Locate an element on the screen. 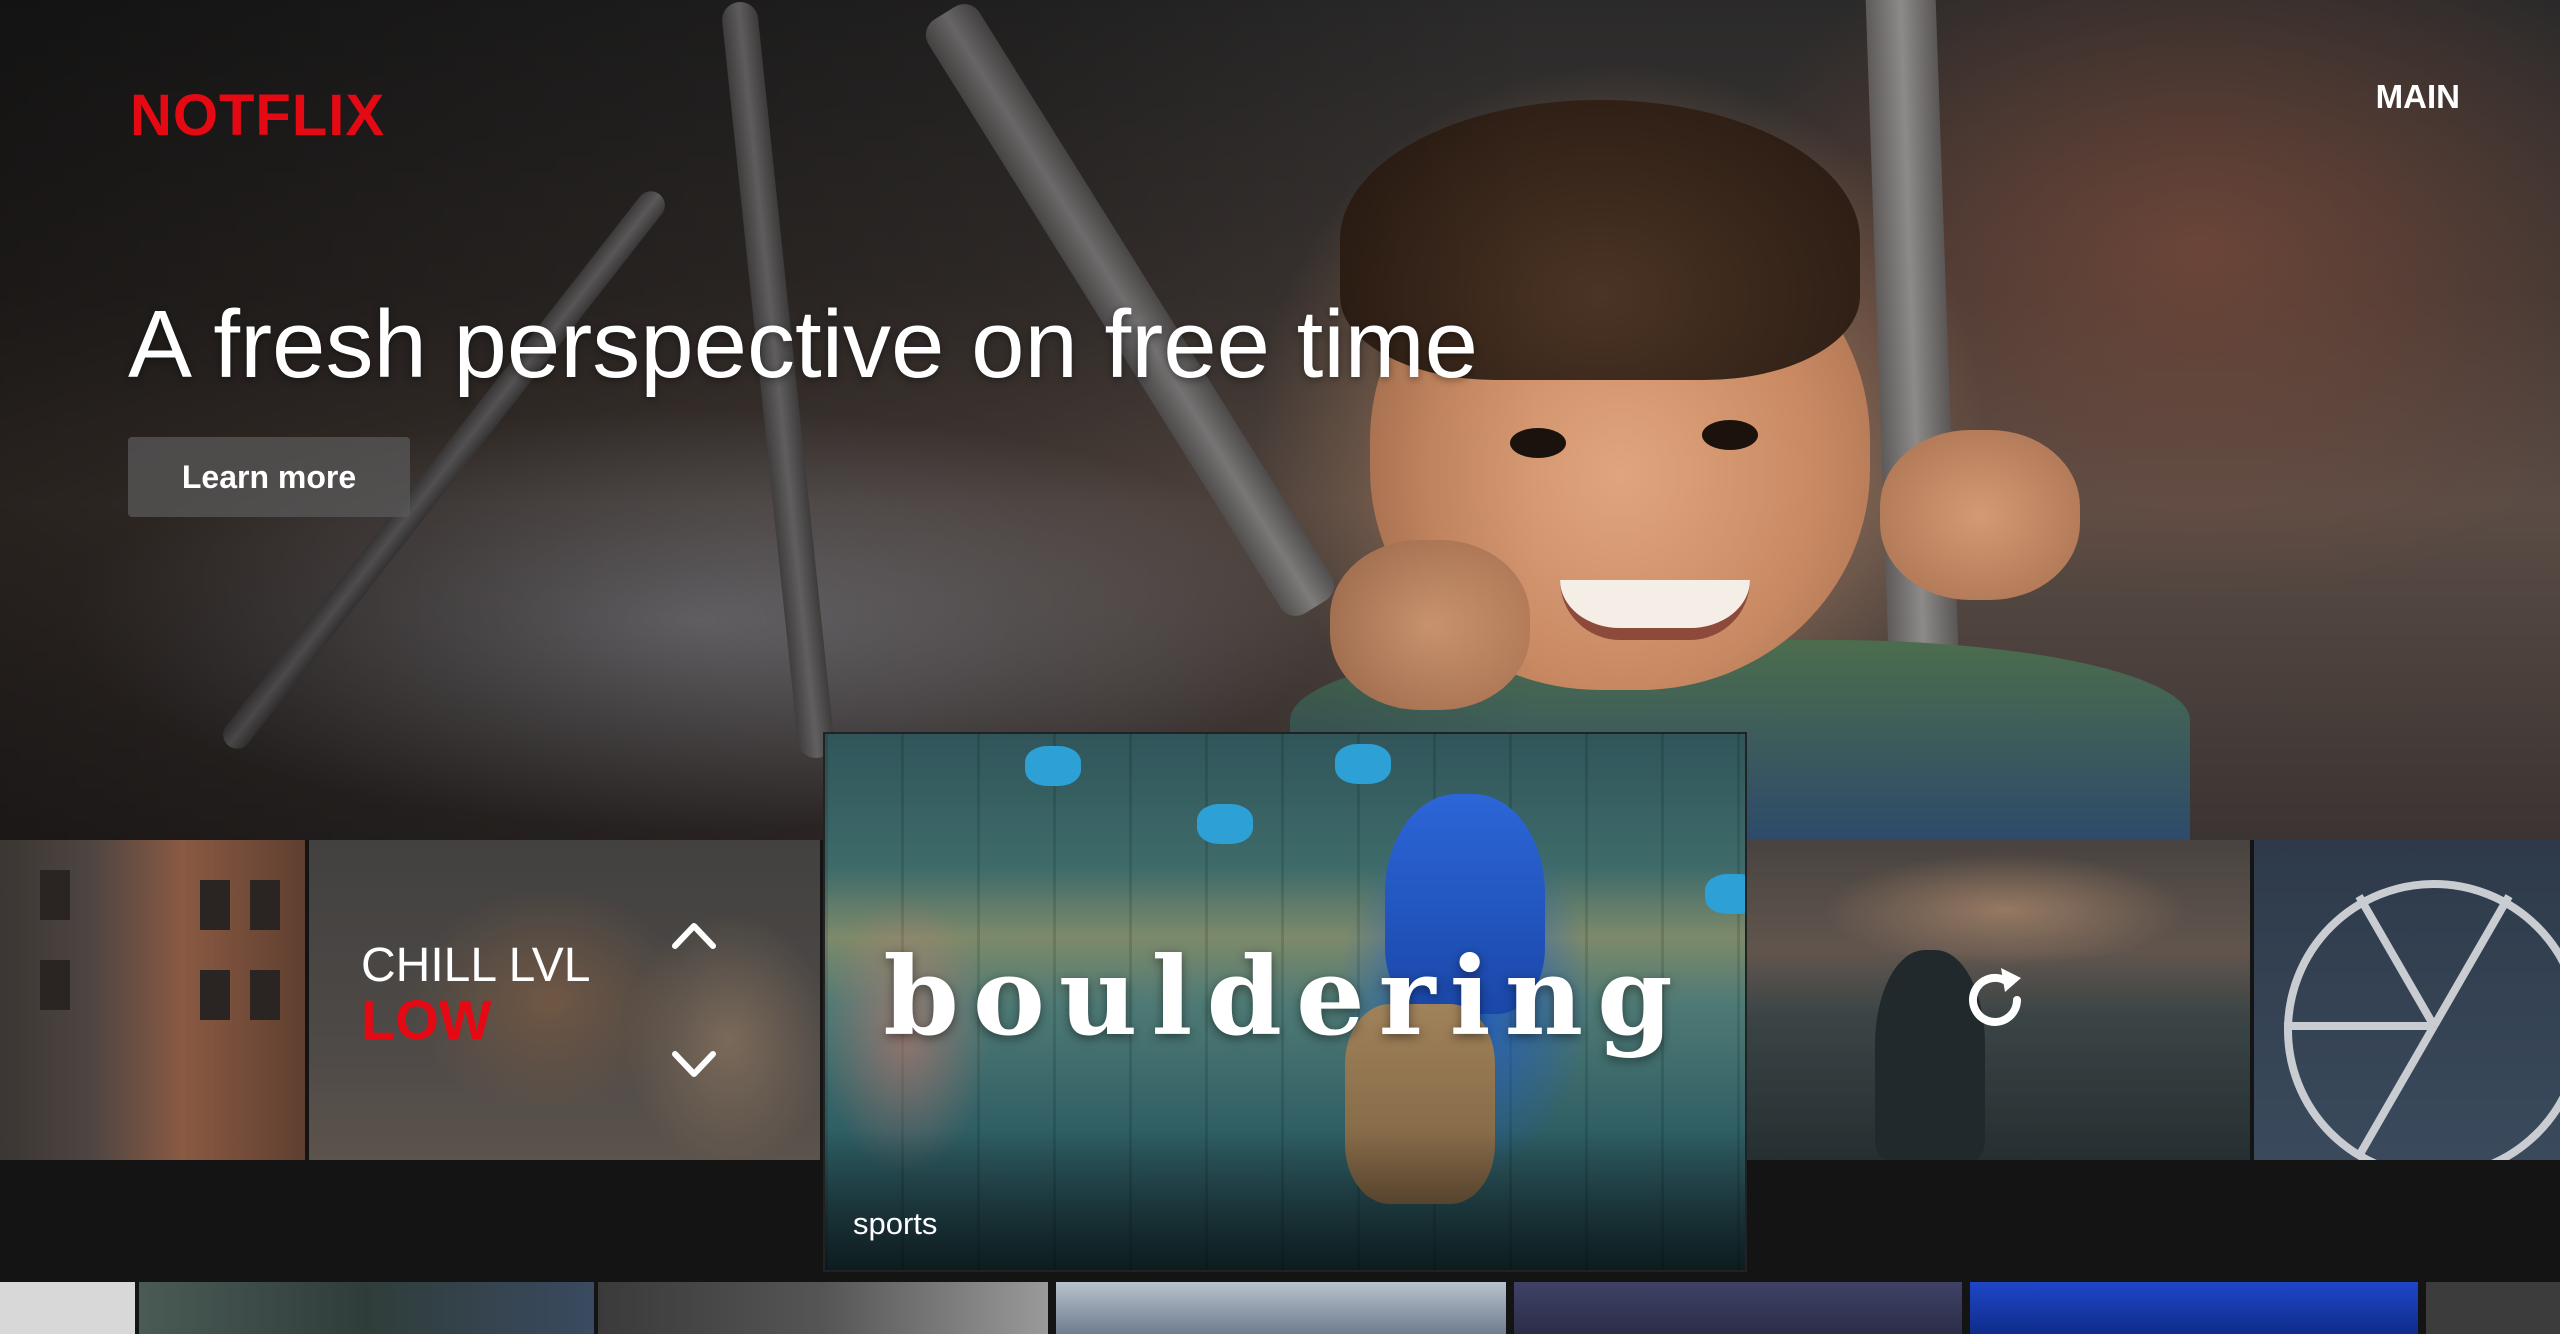  featured-category: sports is located at coordinates (895, 1223).